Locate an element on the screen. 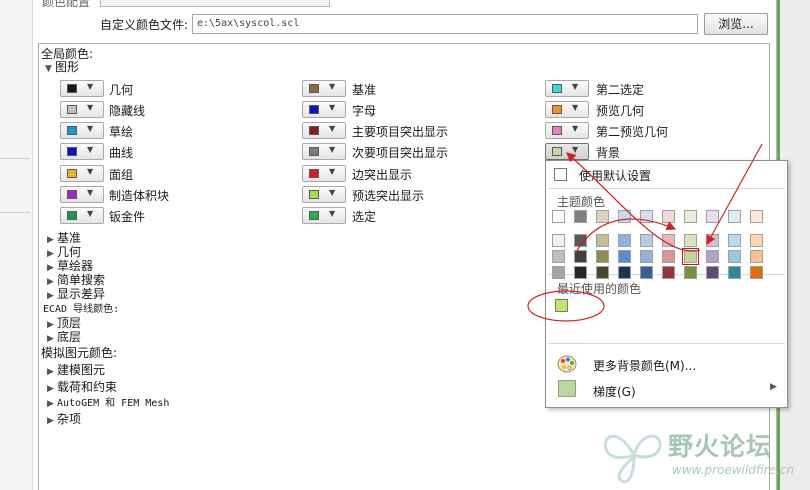 Image resolution: width=810 pixels, height=490 pixels. color-item-label: 基准 is located at coordinates (364, 90).